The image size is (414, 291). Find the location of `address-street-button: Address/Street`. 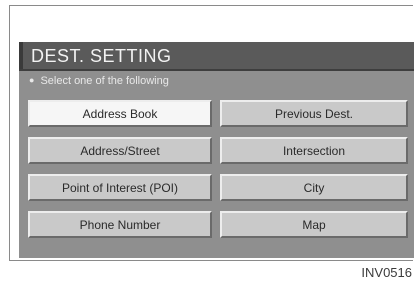

address-street-button: Address/Street is located at coordinates (120, 150).